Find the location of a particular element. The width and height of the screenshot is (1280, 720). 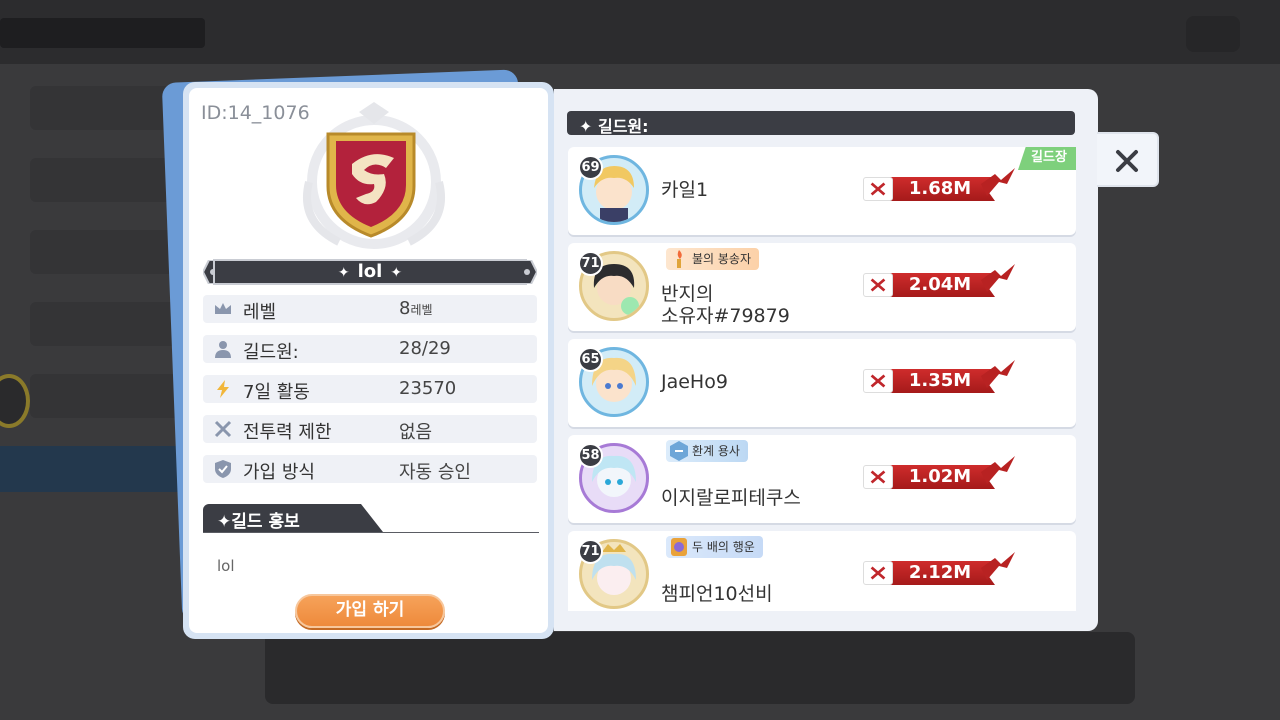

member-power: 2.12M is located at coordinates (939, 570).